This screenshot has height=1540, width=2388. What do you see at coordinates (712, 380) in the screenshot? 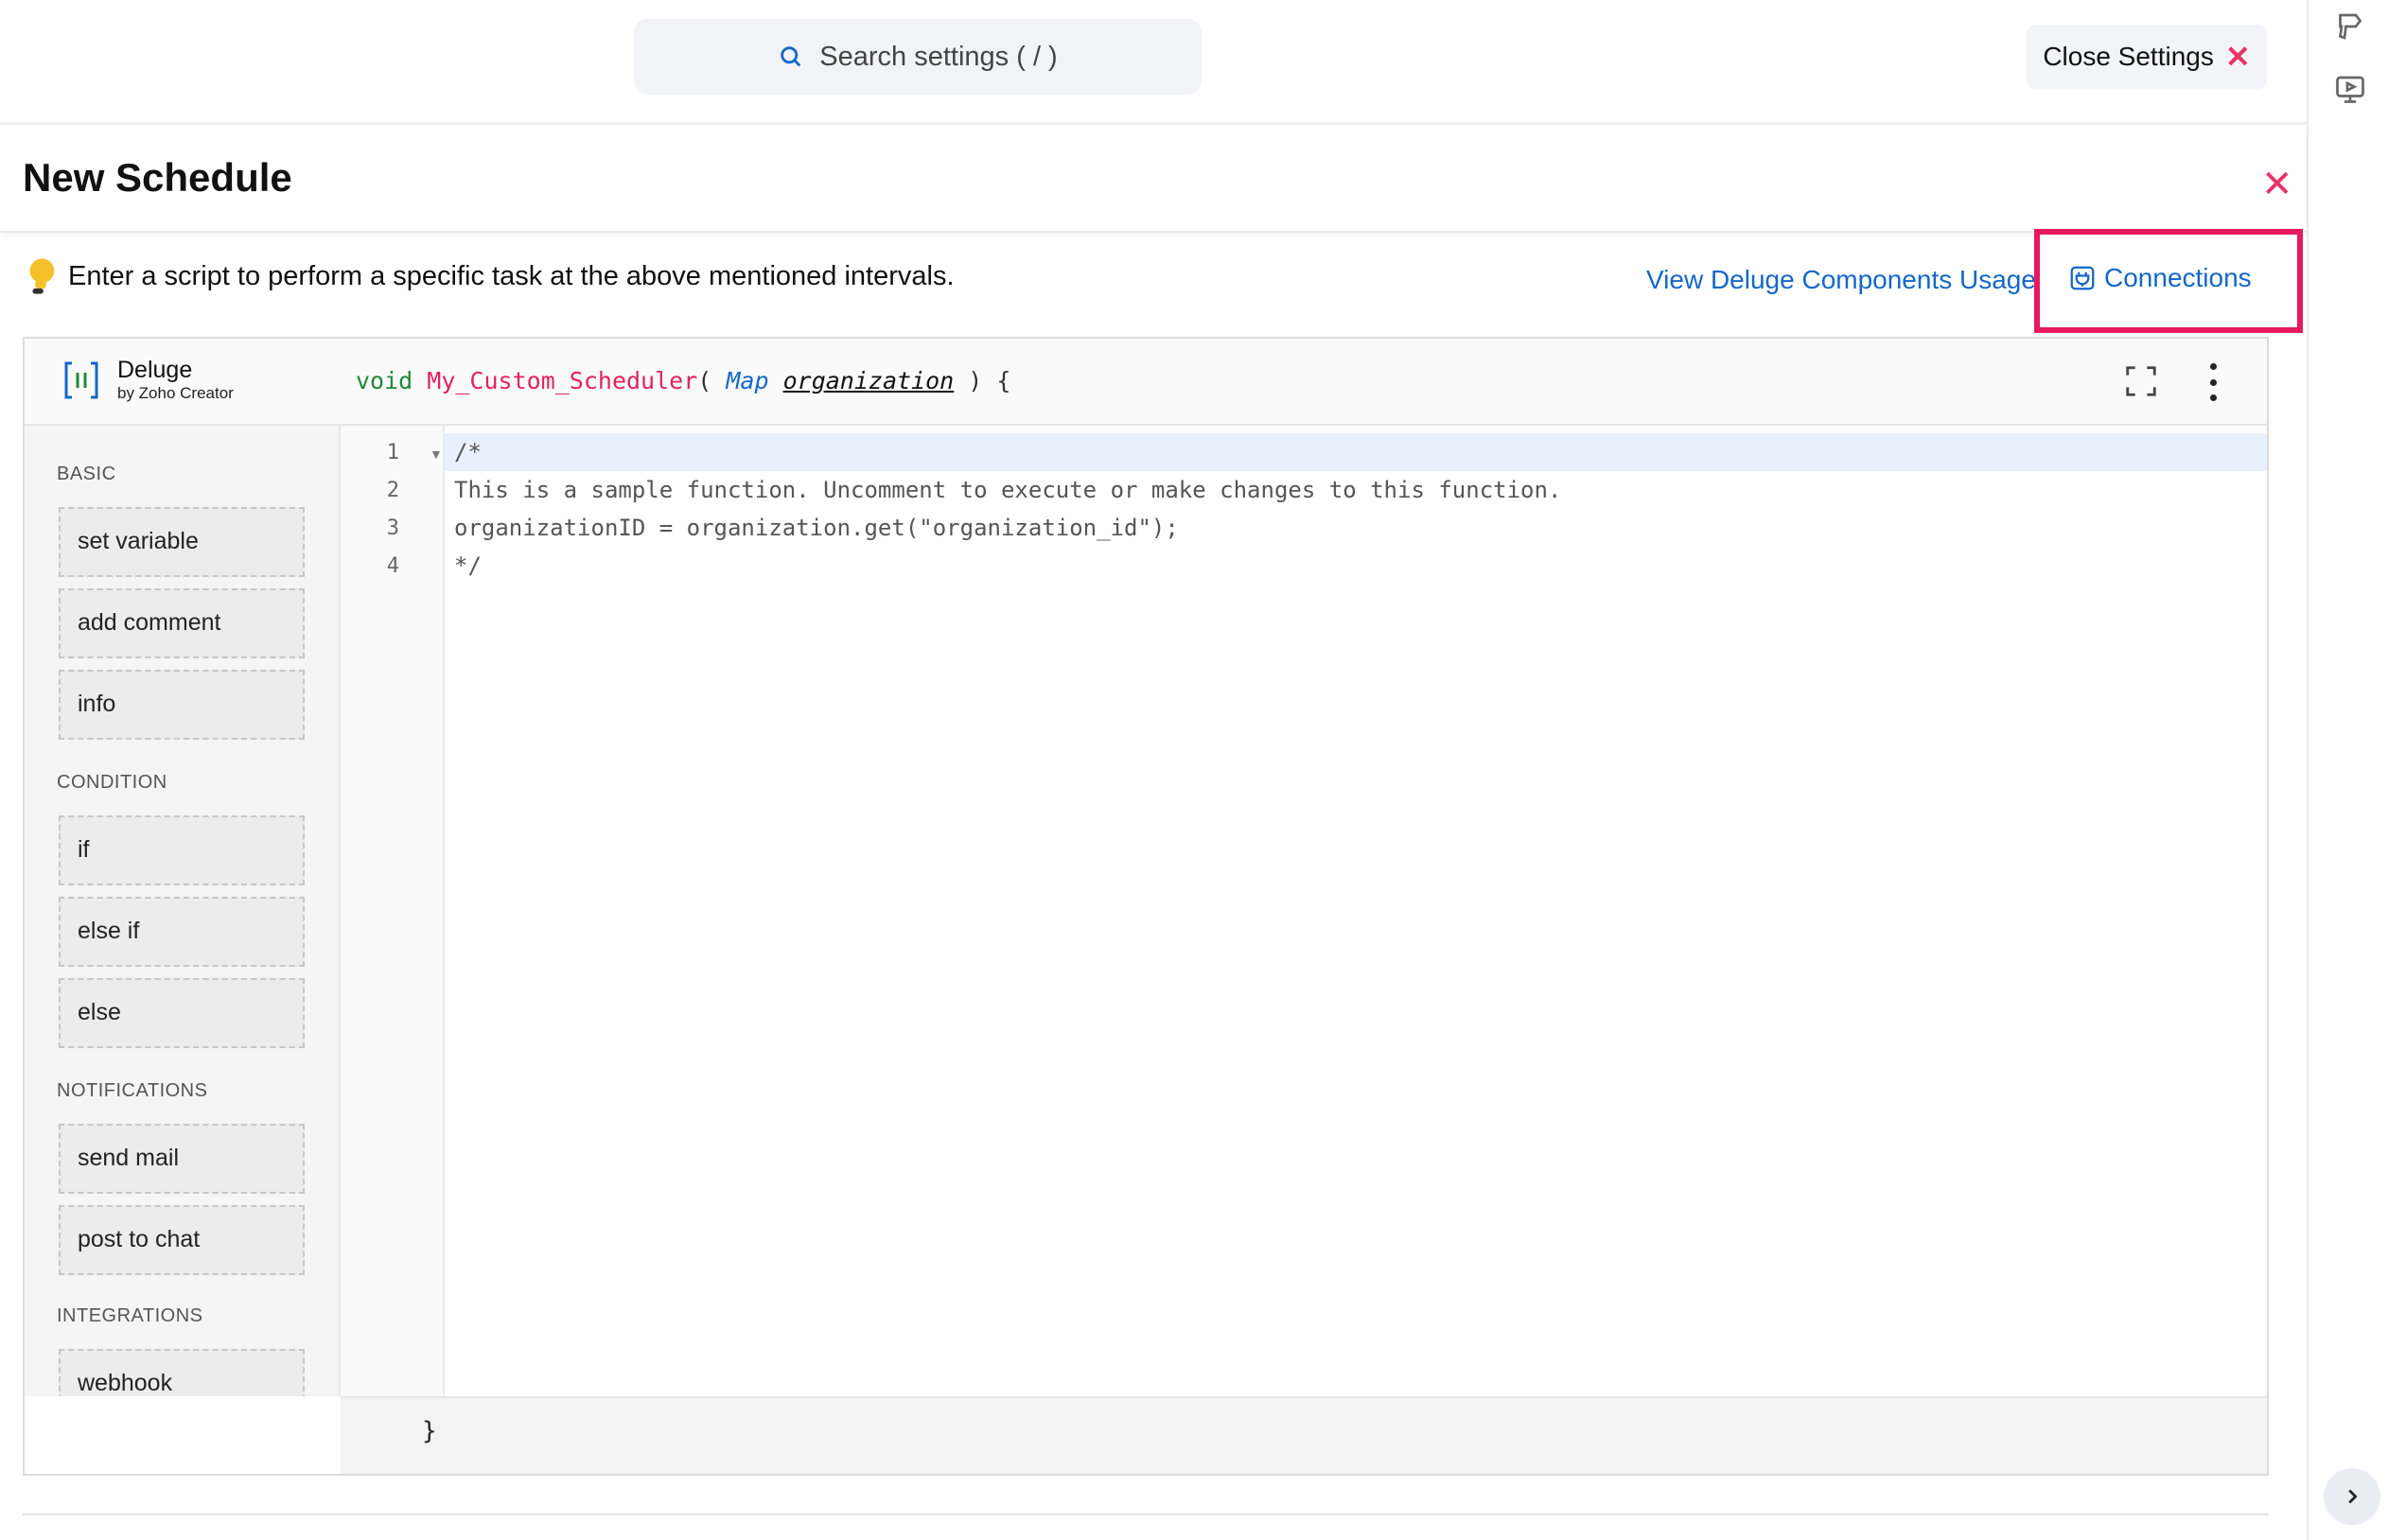
I see `signature-open: (` at bounding box center [712, 380].